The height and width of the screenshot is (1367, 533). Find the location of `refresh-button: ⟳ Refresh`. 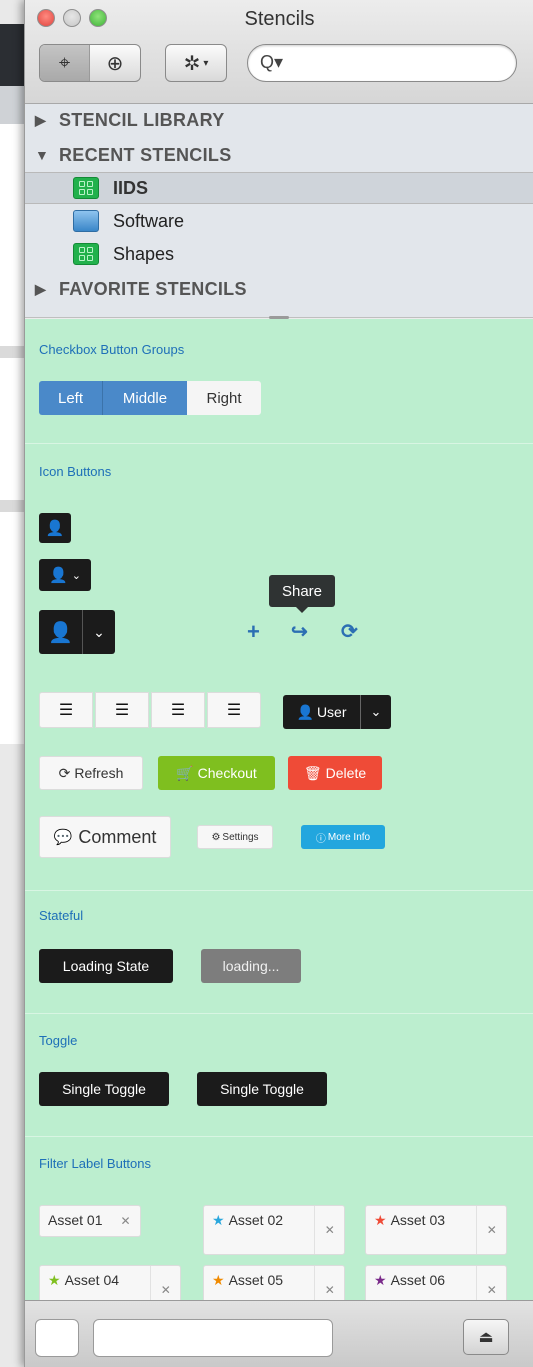

refresh-button: ⟳ Refresh is located at coordinates (91, 773).